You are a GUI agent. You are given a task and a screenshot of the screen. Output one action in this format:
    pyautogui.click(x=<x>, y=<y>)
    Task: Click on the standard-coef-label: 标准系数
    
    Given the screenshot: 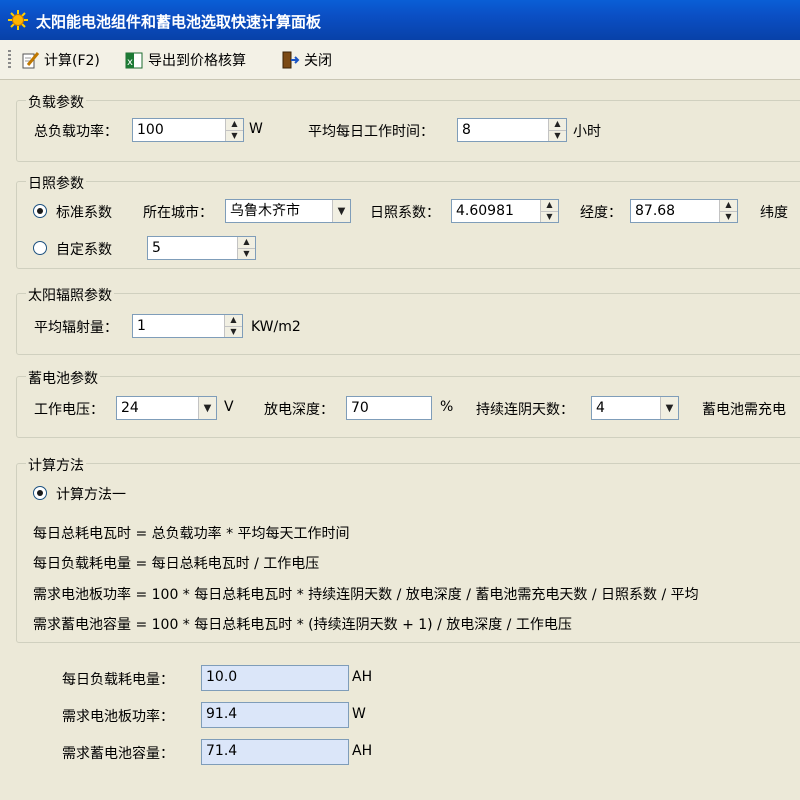 What is the action you would take?
    pyautogui.click(x=84, y=212)
    